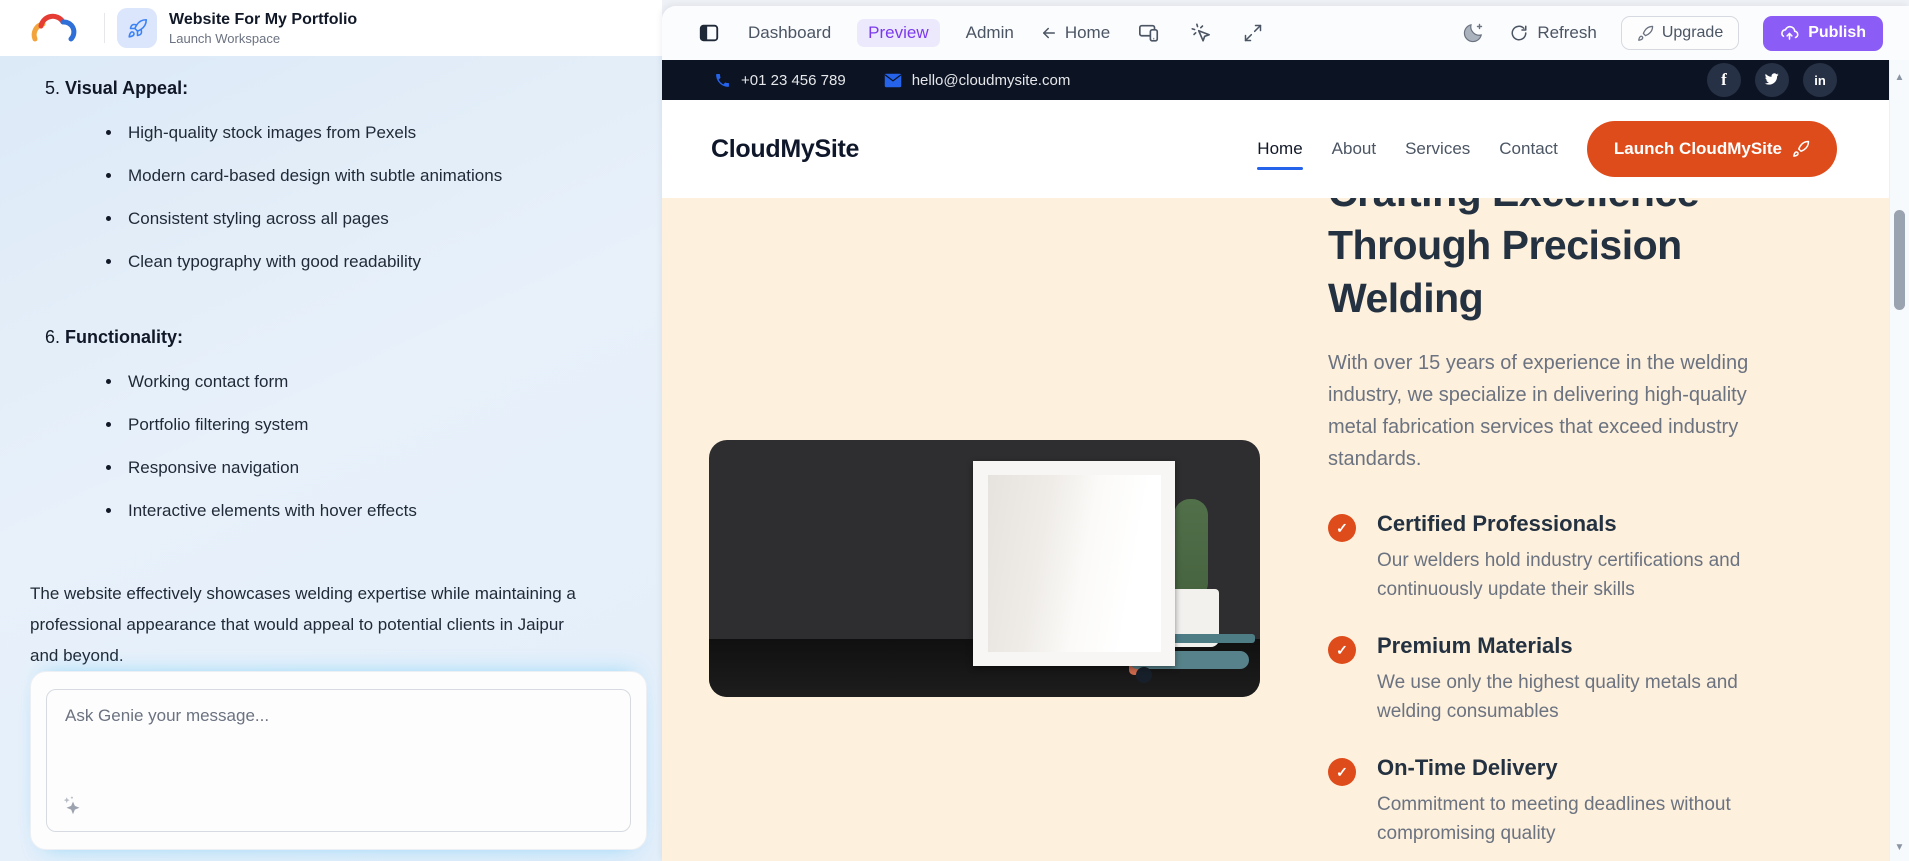 This screenshot has width=1909, height=861. Describe the element at coordinates (375, 468) in the screenshot. I see `list-item: Responsive navigation` at that location.